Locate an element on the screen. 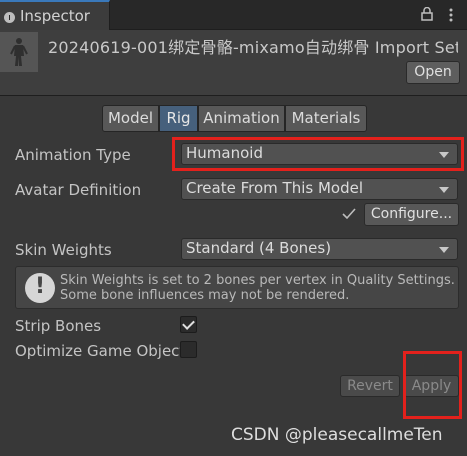 The width and height of the screenshot is (467, 456). watermark-text: CSDN @pleasecallmeTen is located at coordinates (337, 435).